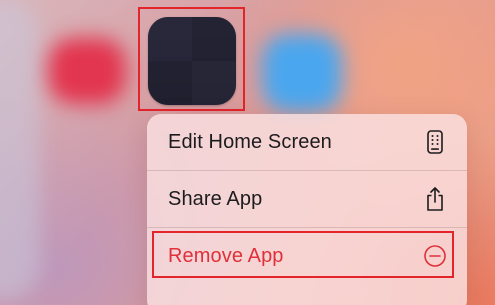 This screenshot has width=495, height=305. Describe the element at coordinates (215, 198) in the screenshot. I see `menu-item-label: Share App` at that location.